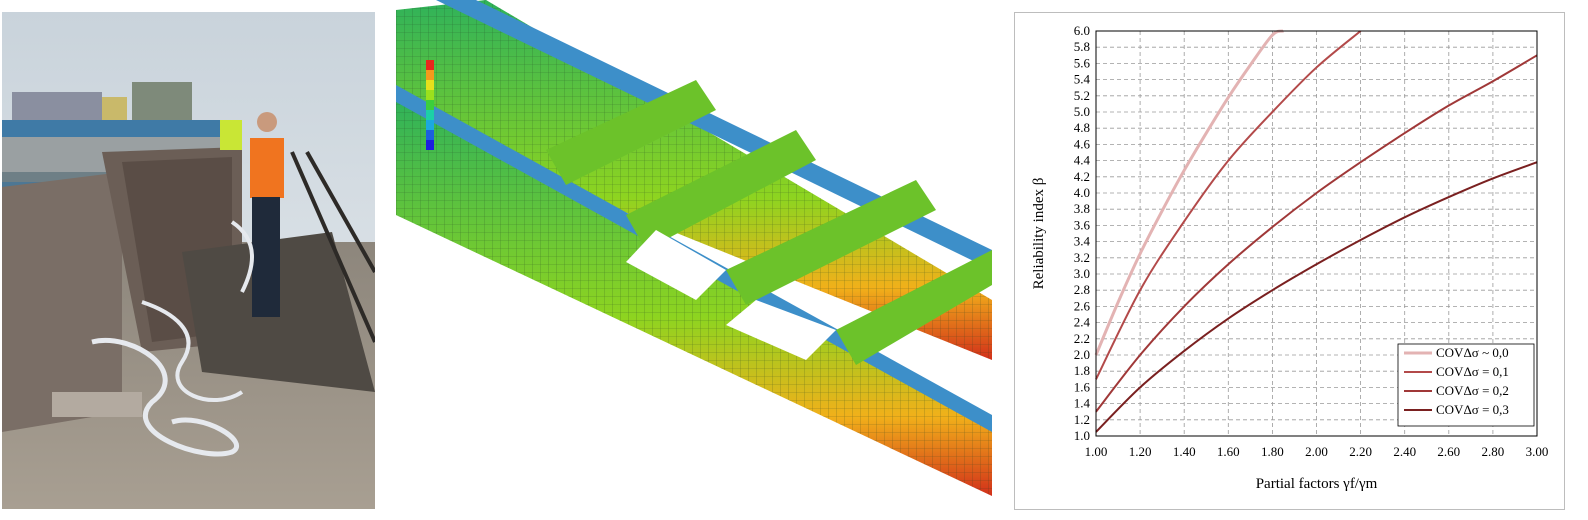 The height and width of the screenshot is (520, 1588). Describe the element at coordinates (1082, 208) in the screenshot. I see `y-tick-label: 3.8` at that location.